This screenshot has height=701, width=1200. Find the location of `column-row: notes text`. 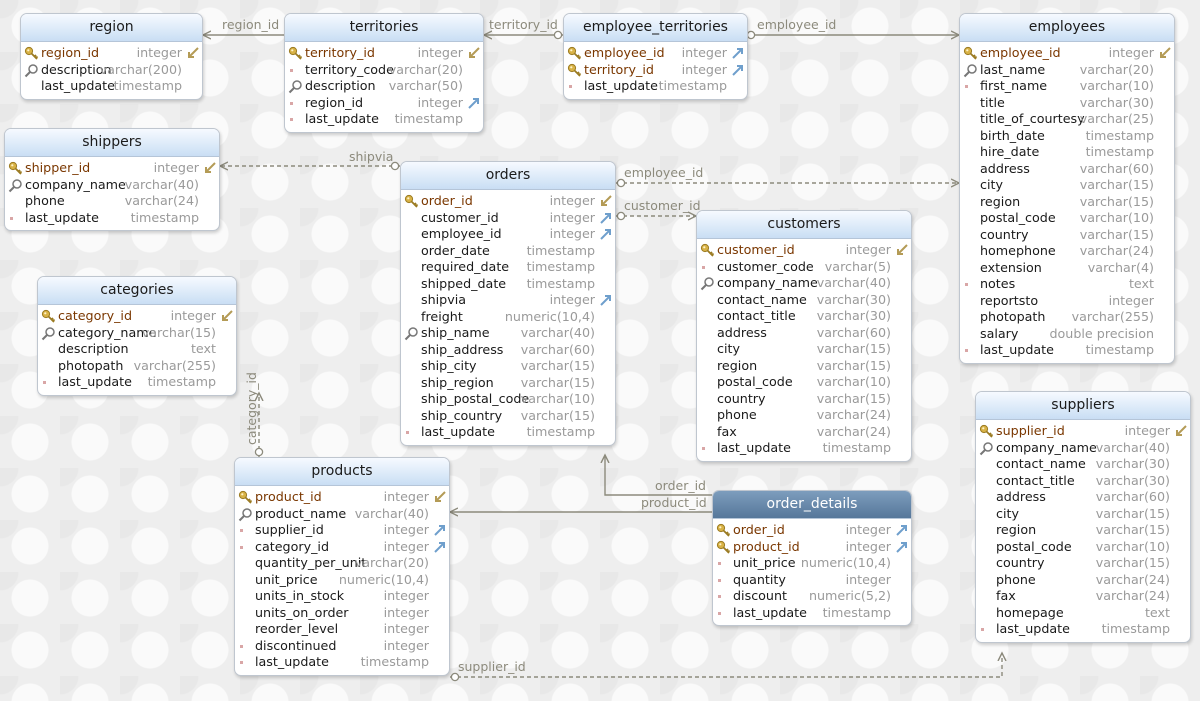

column-row: notes text is located at coordinates (1067, 284).